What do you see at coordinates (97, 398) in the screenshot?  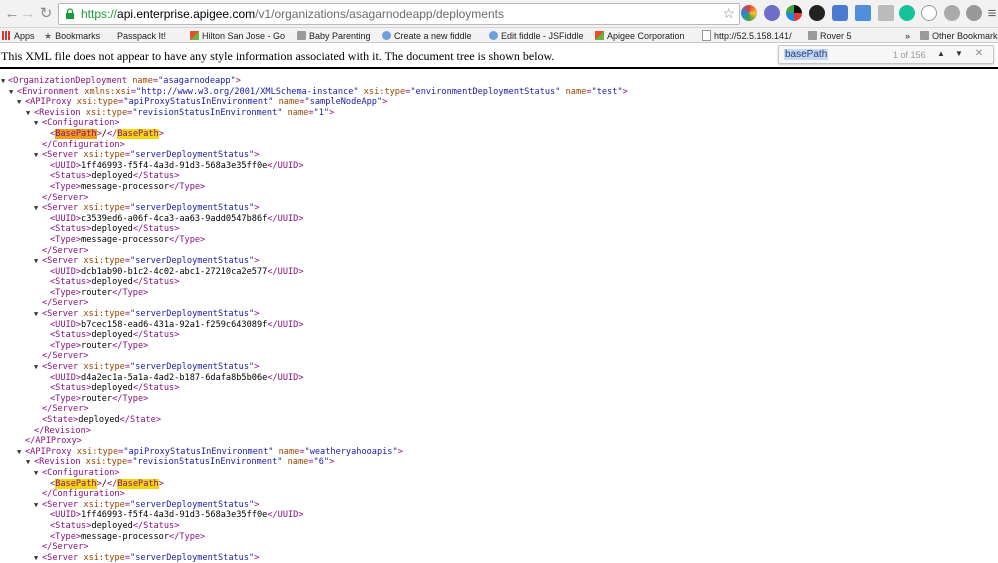 I see `type-value: router` at bounding box center [97, 398].